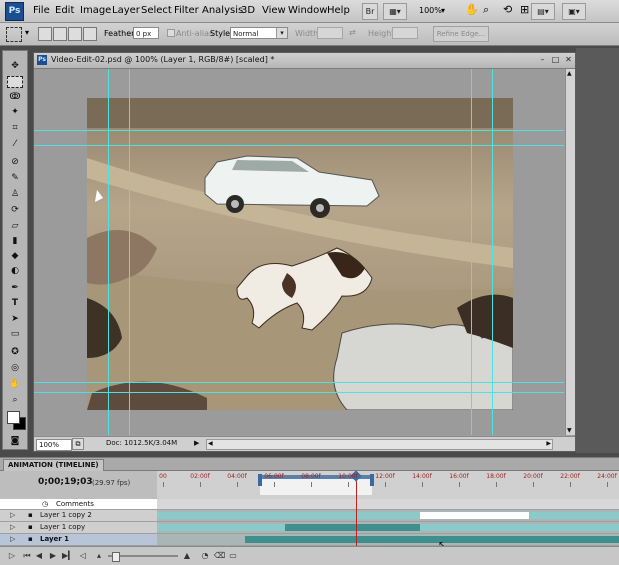 Image resolution: width=619 pixels, height=565 pixels. I want to click on menu-filter: Filter, so click(186, 10).